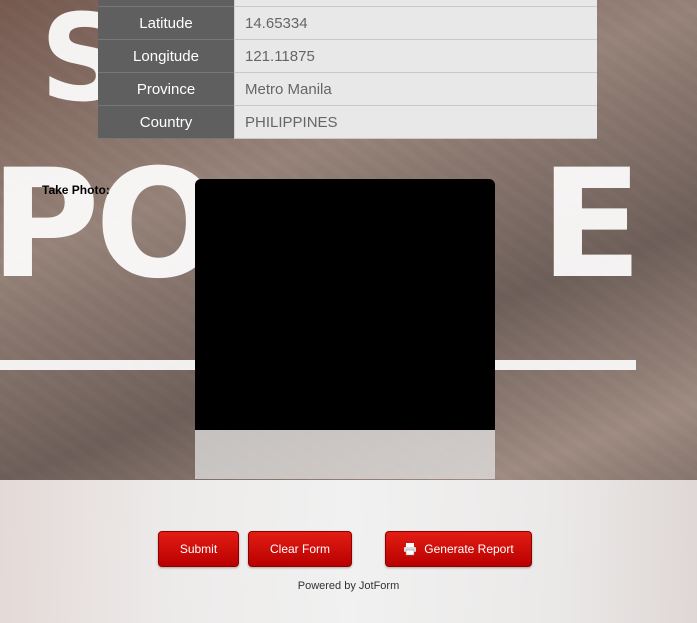  I want to click on longitude-value: 121.11875, so click(415, 56).